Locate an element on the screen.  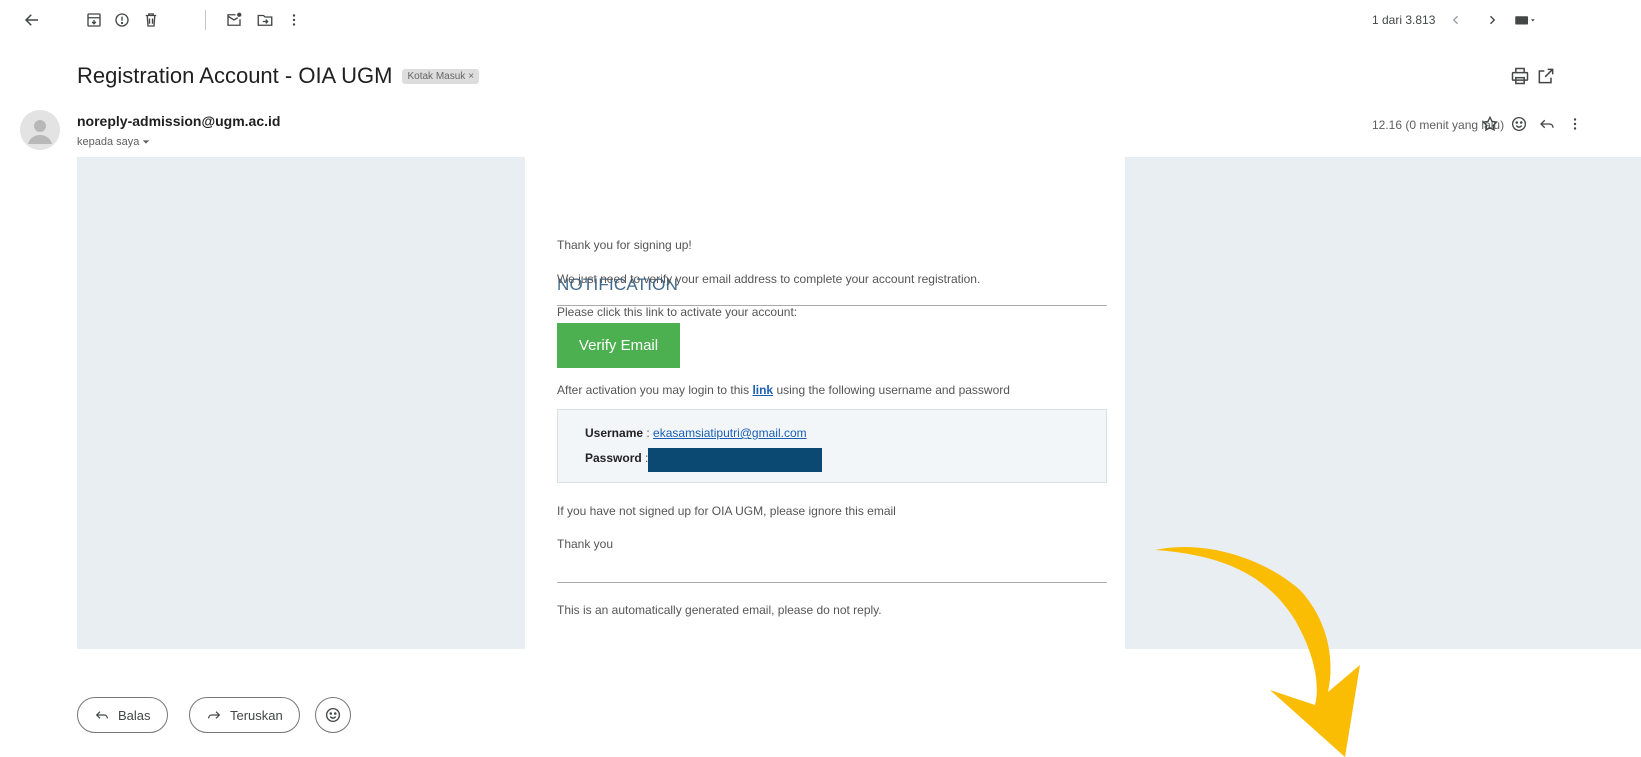
inbox-label-text: Kotak Masuk is located at coordinates (436, 76).